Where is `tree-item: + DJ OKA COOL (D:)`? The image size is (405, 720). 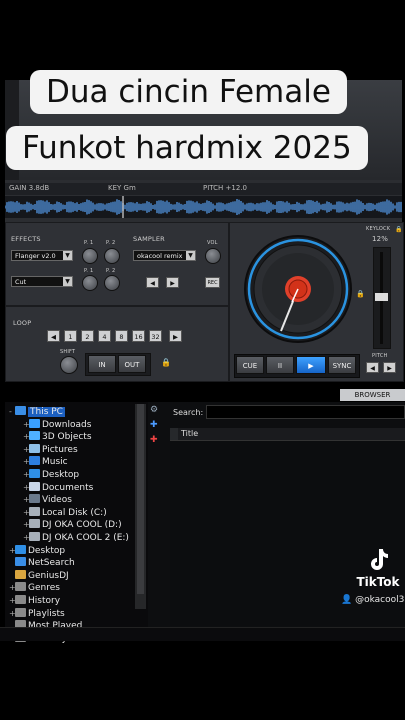 tree-item: + DJ OKA COOL (D:) is located at coordinates (72, 525).